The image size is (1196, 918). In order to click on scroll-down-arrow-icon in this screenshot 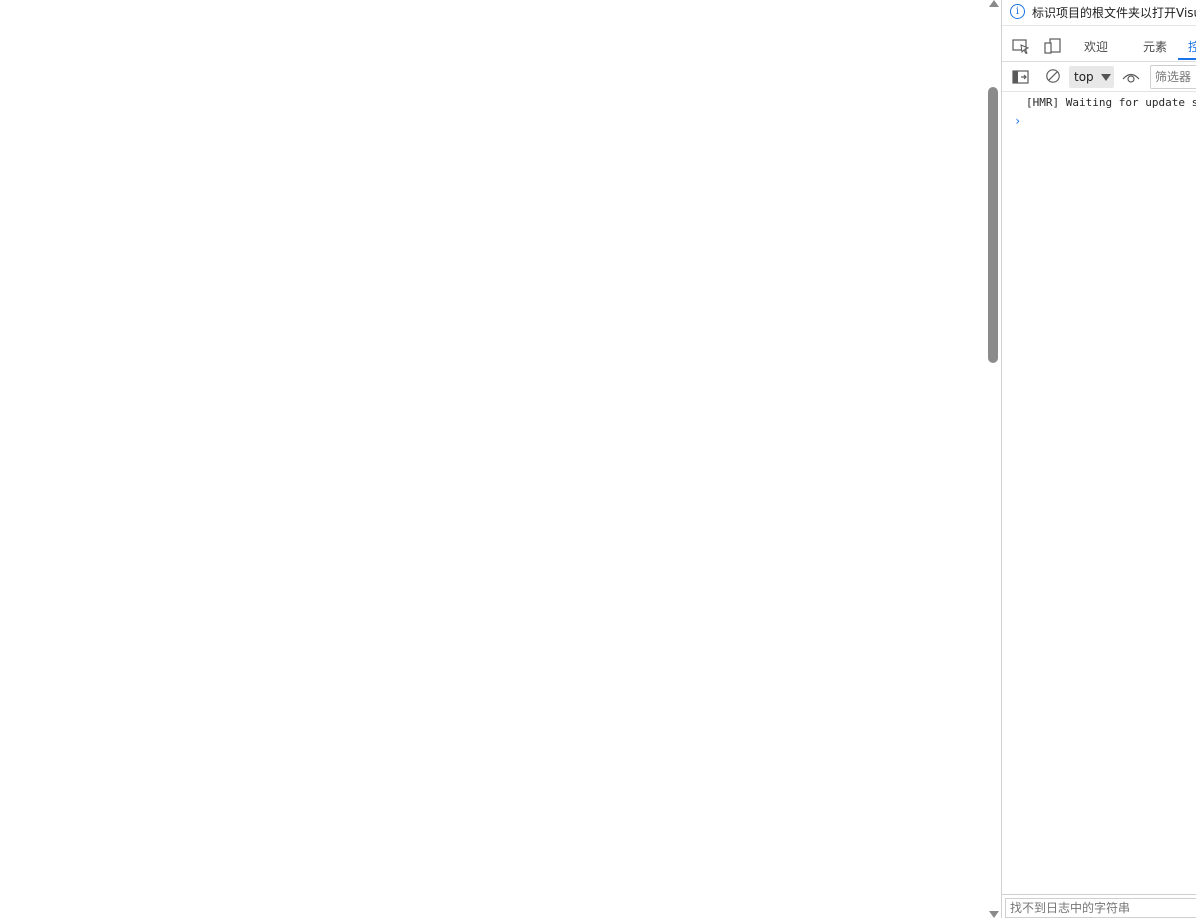, I will do `click(994, 914)`.